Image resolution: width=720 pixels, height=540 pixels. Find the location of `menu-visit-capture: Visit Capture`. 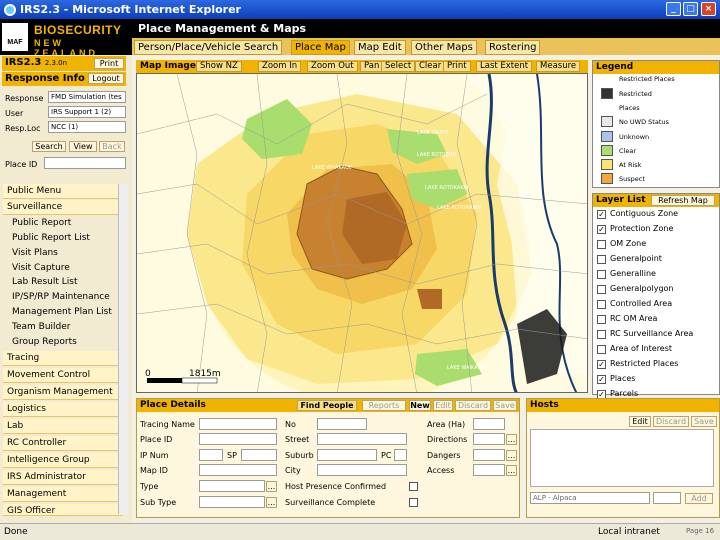

menu-visit-capture: Visit Capture is located at coordinates (67, 268).